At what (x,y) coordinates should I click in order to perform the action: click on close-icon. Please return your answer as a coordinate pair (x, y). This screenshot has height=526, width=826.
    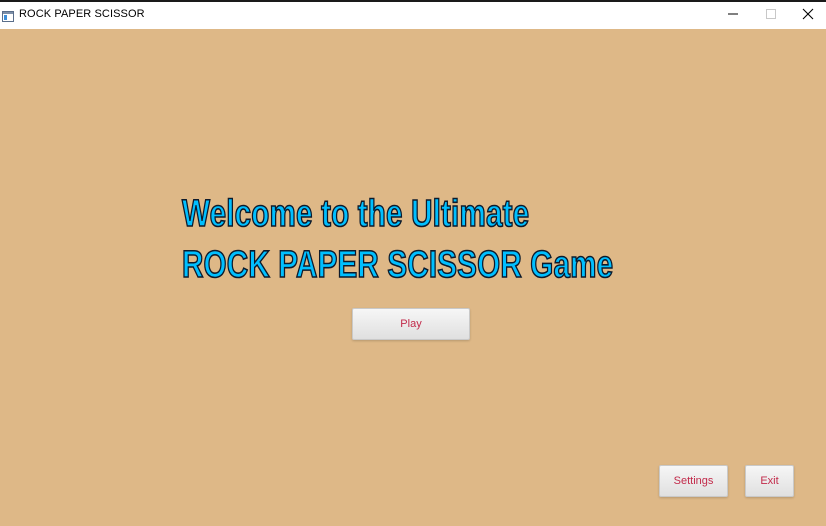
    Looking at the image, I should click on (808, 16).